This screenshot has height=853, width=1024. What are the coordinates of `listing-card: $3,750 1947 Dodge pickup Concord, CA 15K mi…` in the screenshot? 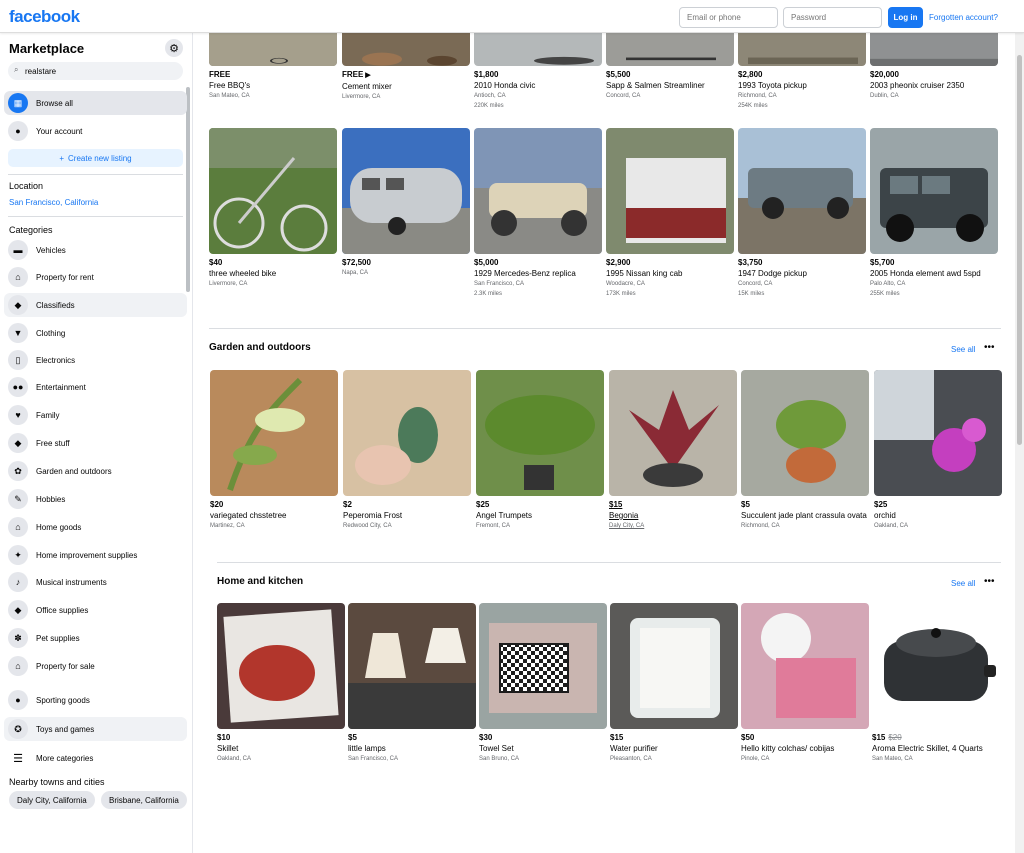 It's located at (802, 213).